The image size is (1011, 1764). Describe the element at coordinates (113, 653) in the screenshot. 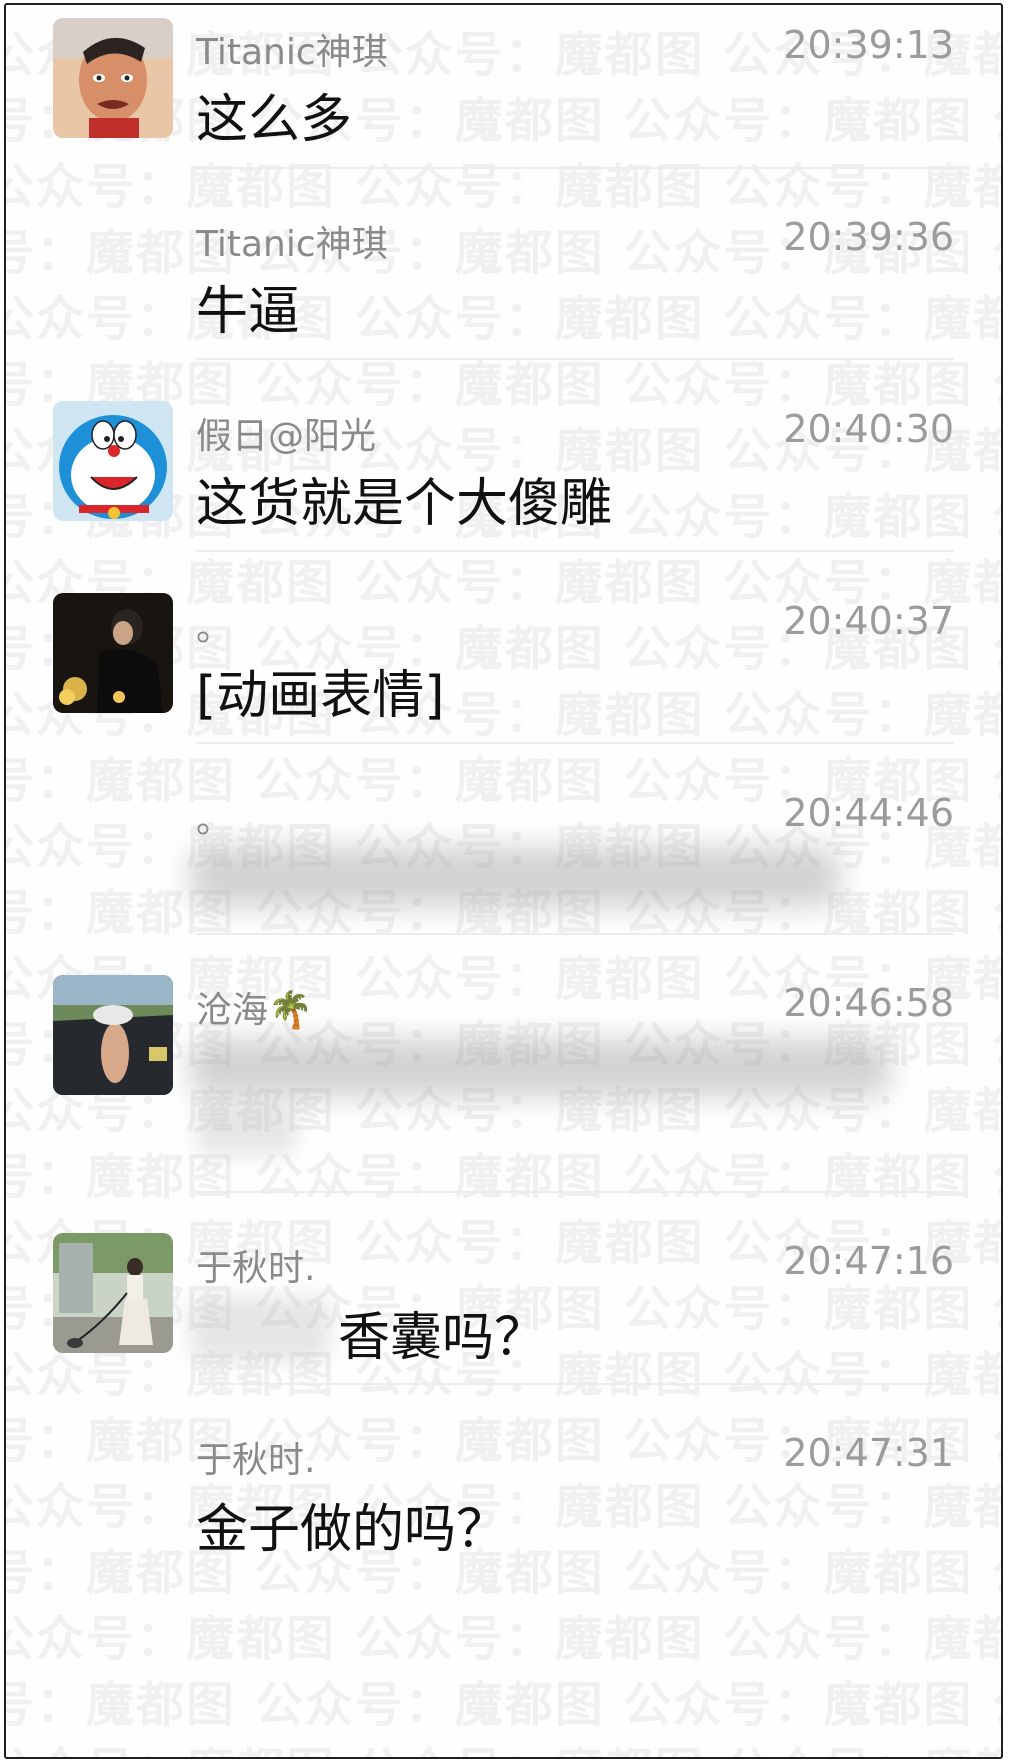

I see `dark-photo-avatar-icon` at that location.